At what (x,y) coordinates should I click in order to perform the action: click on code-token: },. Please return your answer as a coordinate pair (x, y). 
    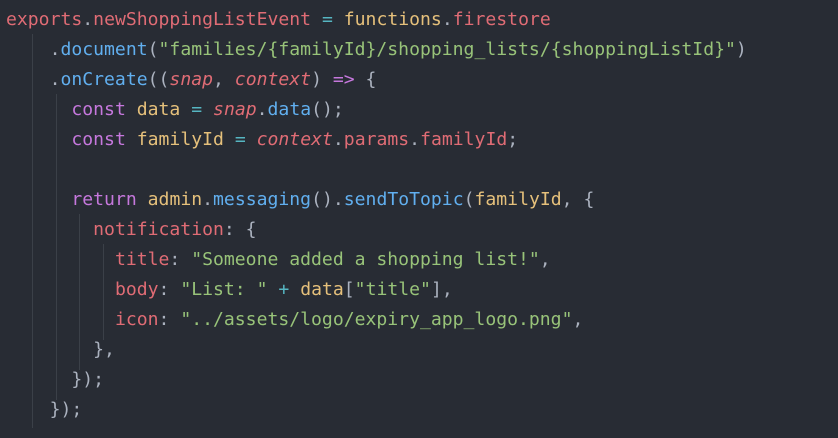
    Looking at the image, I should click on (60, 349).